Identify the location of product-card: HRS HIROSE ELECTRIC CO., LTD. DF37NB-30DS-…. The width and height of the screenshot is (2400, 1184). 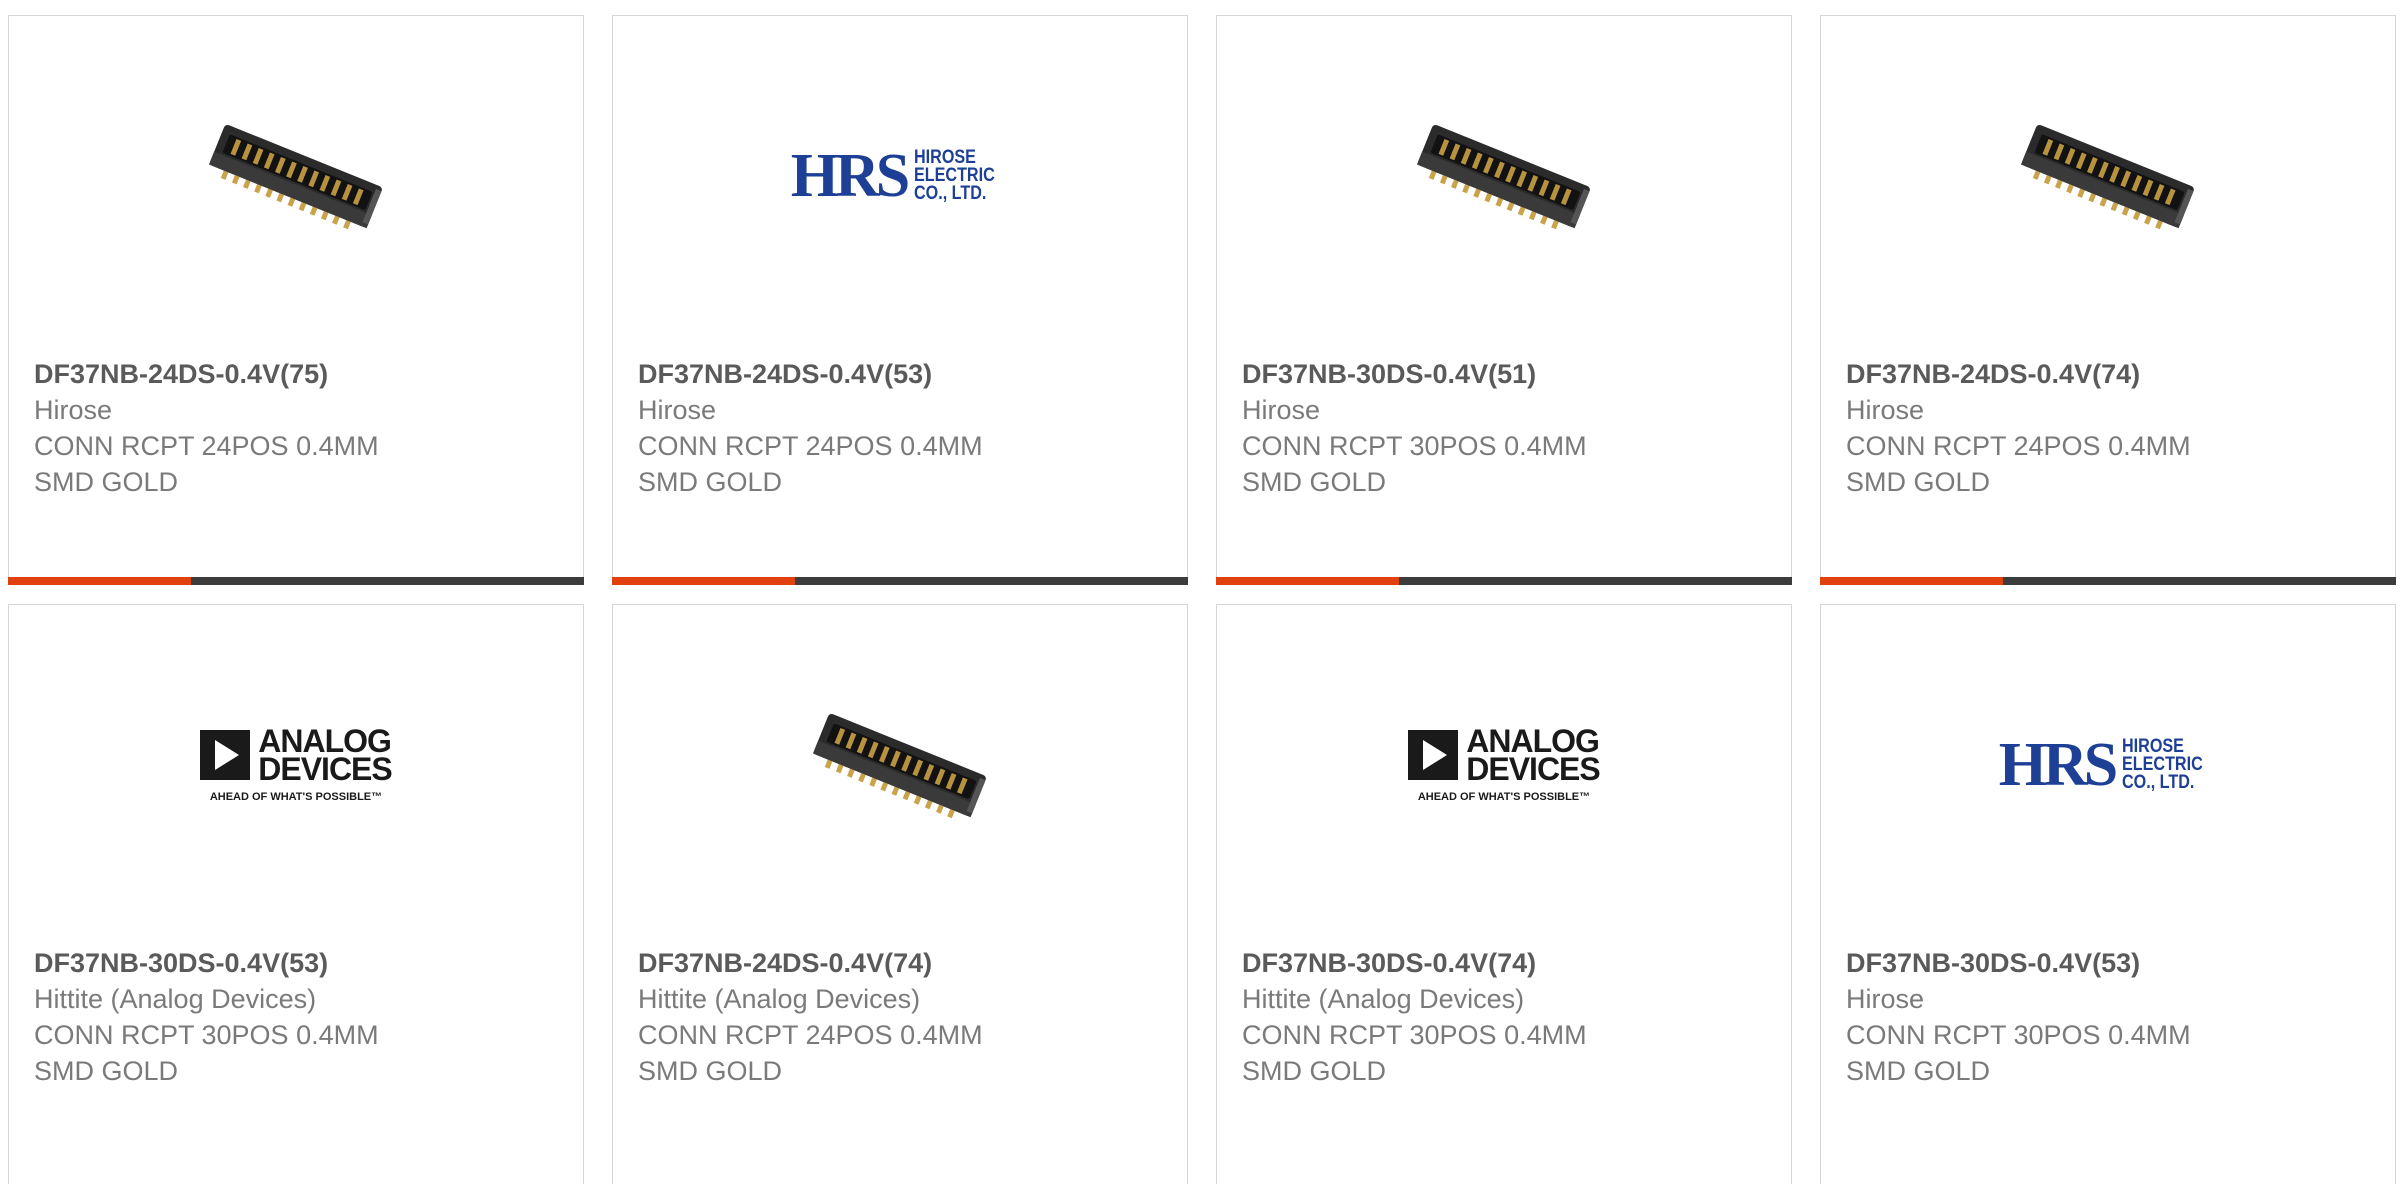
(2108, 894).